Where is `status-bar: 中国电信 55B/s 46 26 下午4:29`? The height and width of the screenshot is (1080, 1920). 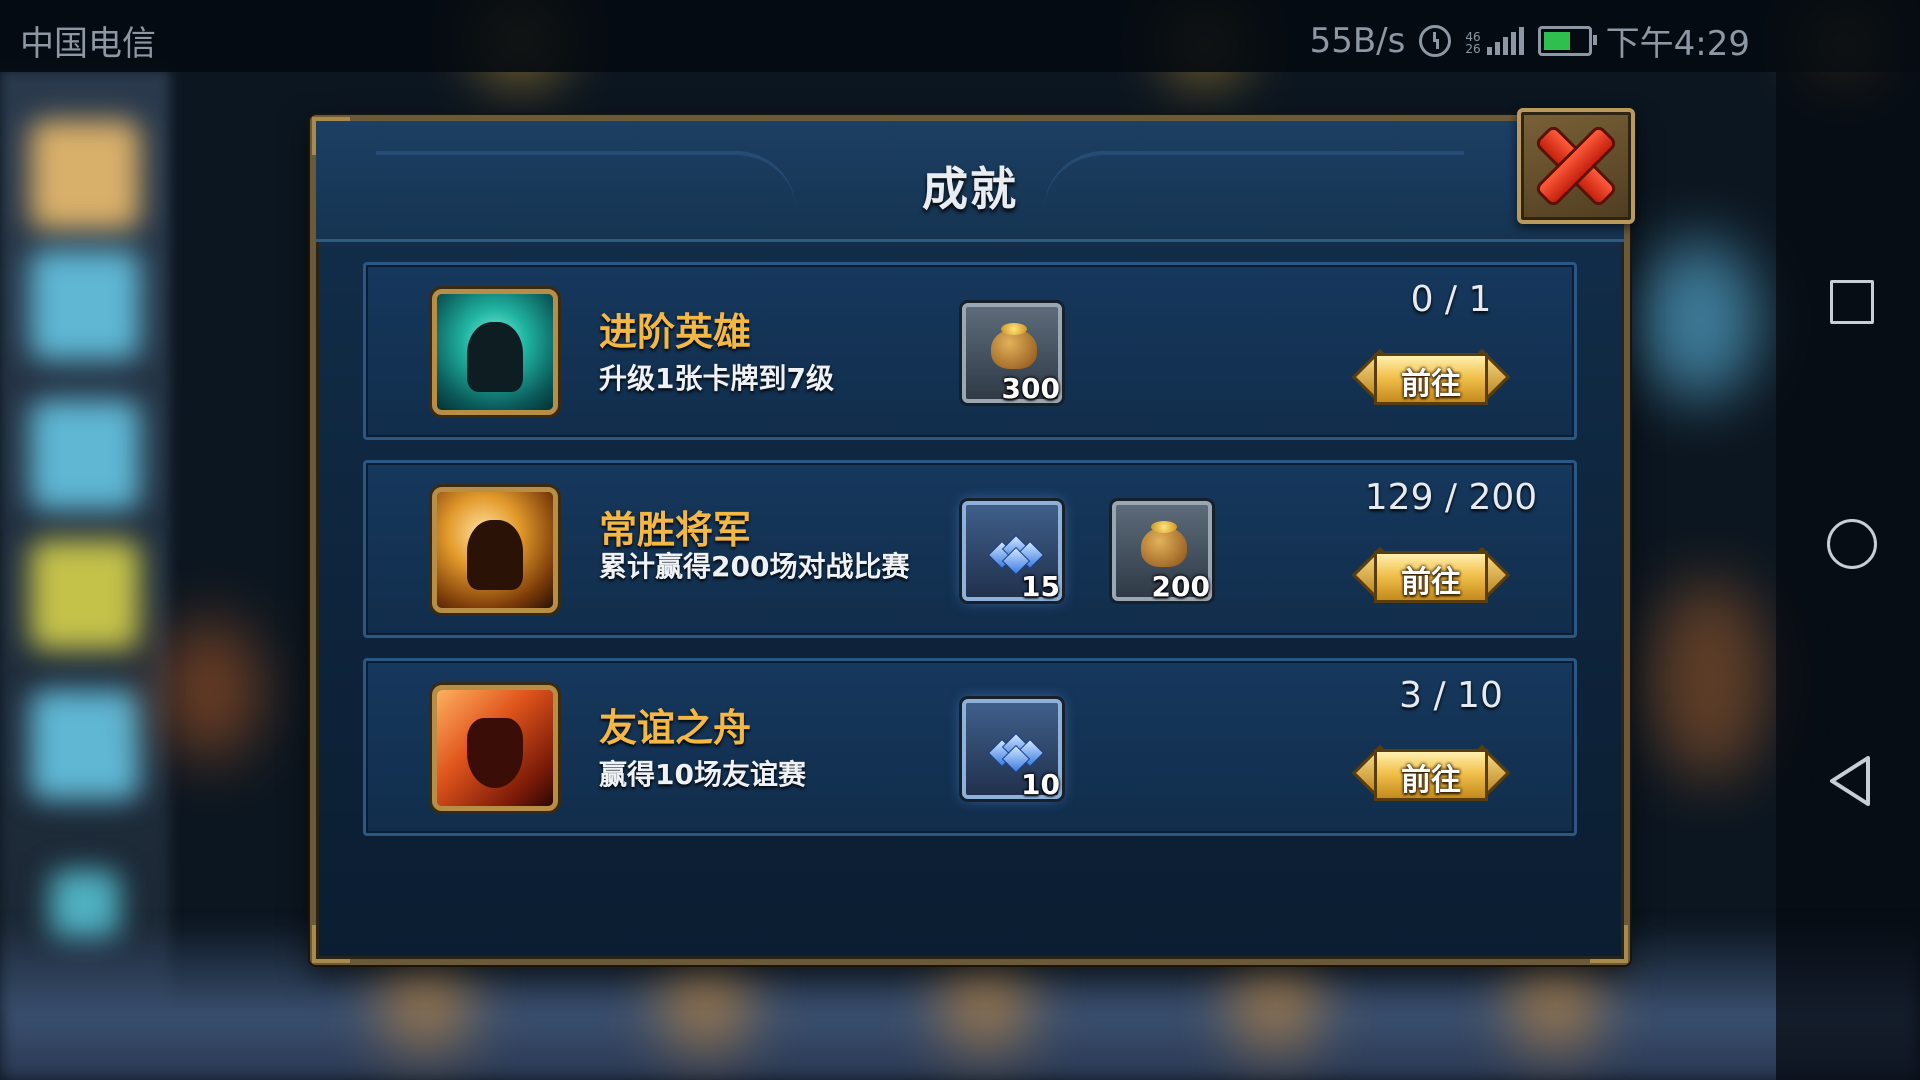
status-bar: 中国电信 55B/s 46 26 下午4:29 is located at coordinates (960, 36).